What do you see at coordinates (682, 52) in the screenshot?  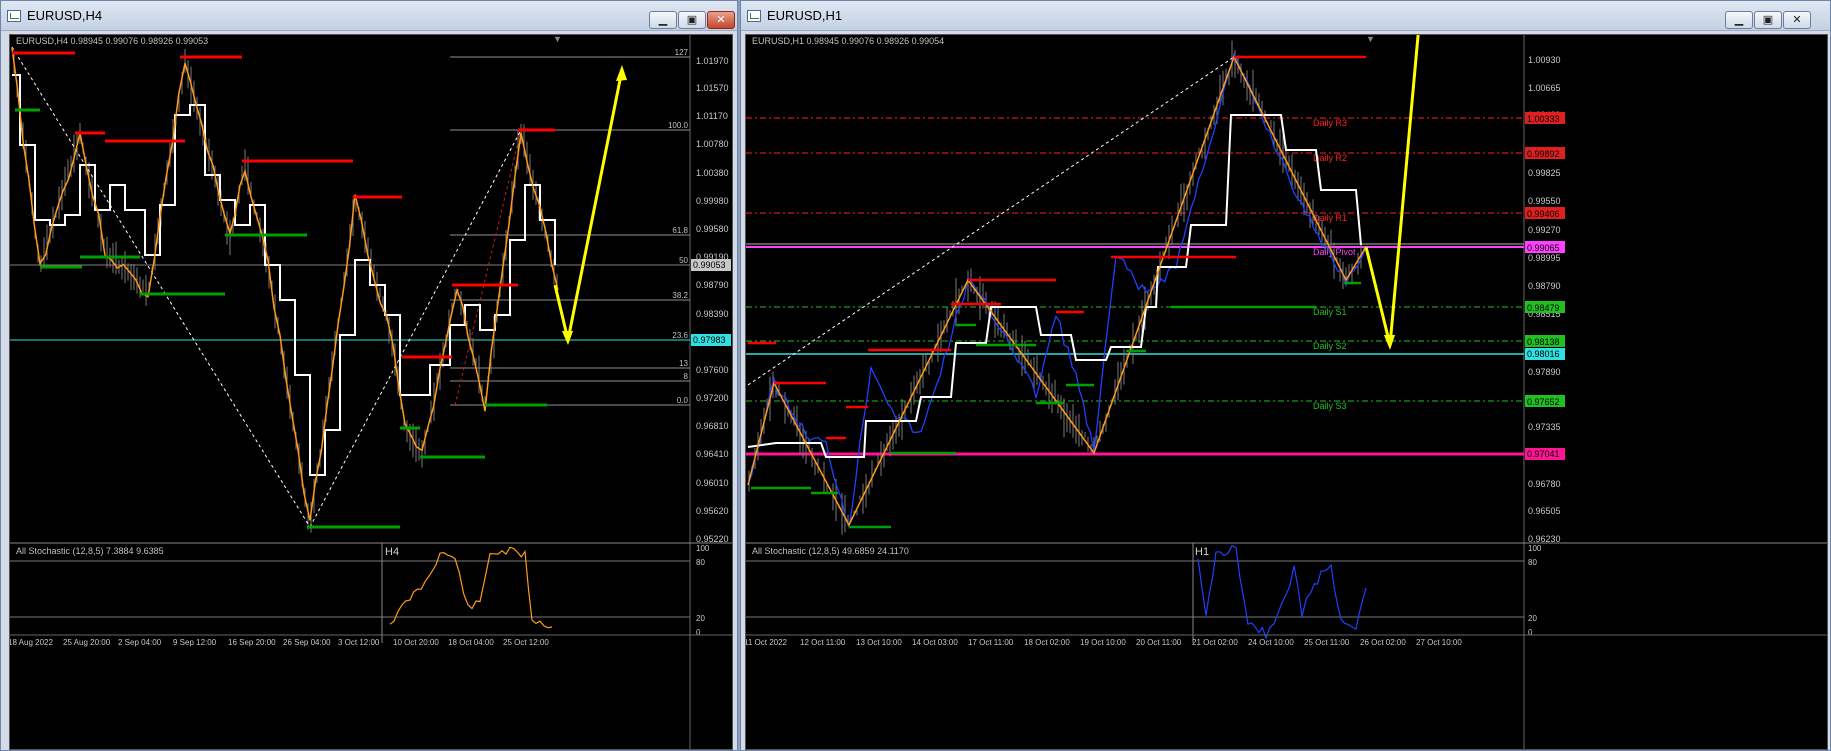 I see `fib-level-label: 127` at bounding box center [682, 52].